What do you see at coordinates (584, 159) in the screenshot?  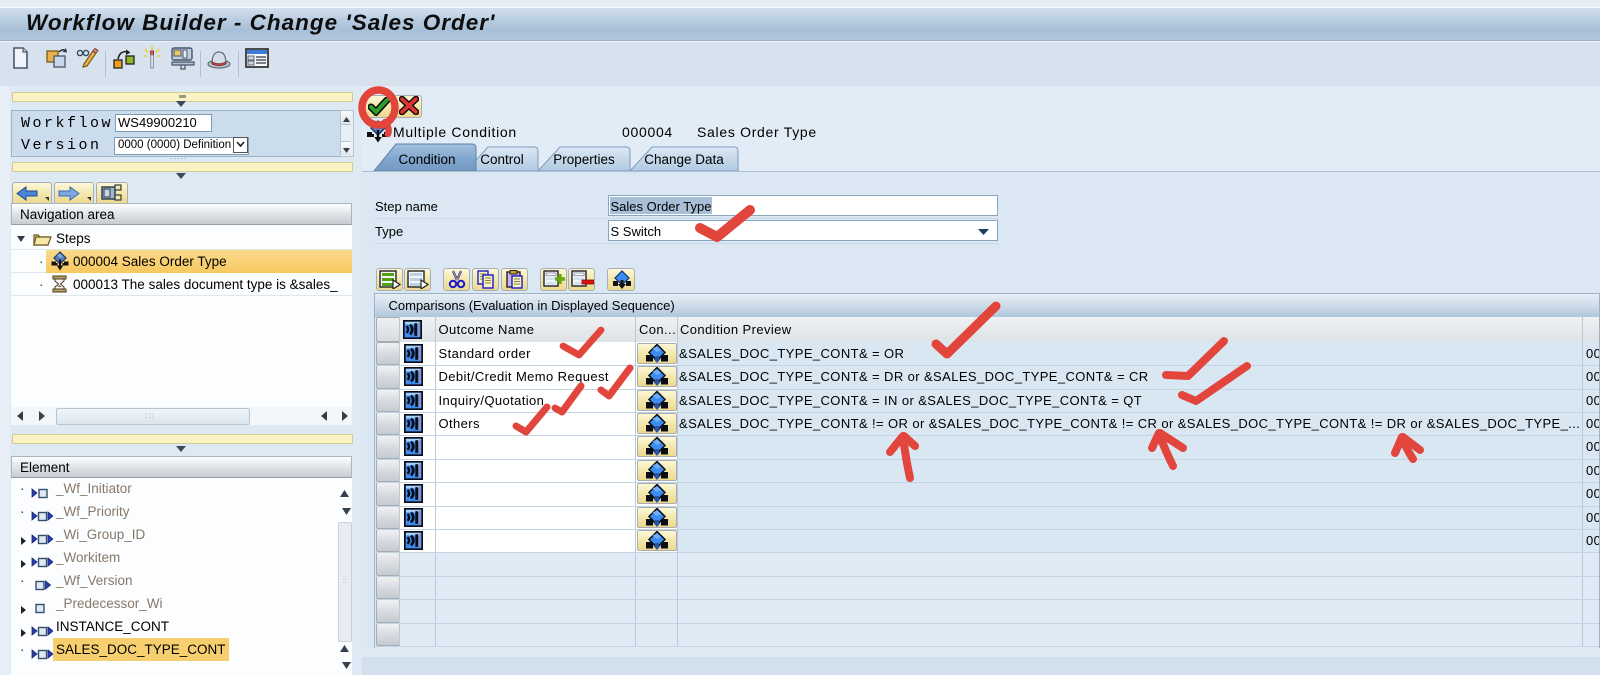 I see `svg-text: Properties` at bounding box center [584, 159].